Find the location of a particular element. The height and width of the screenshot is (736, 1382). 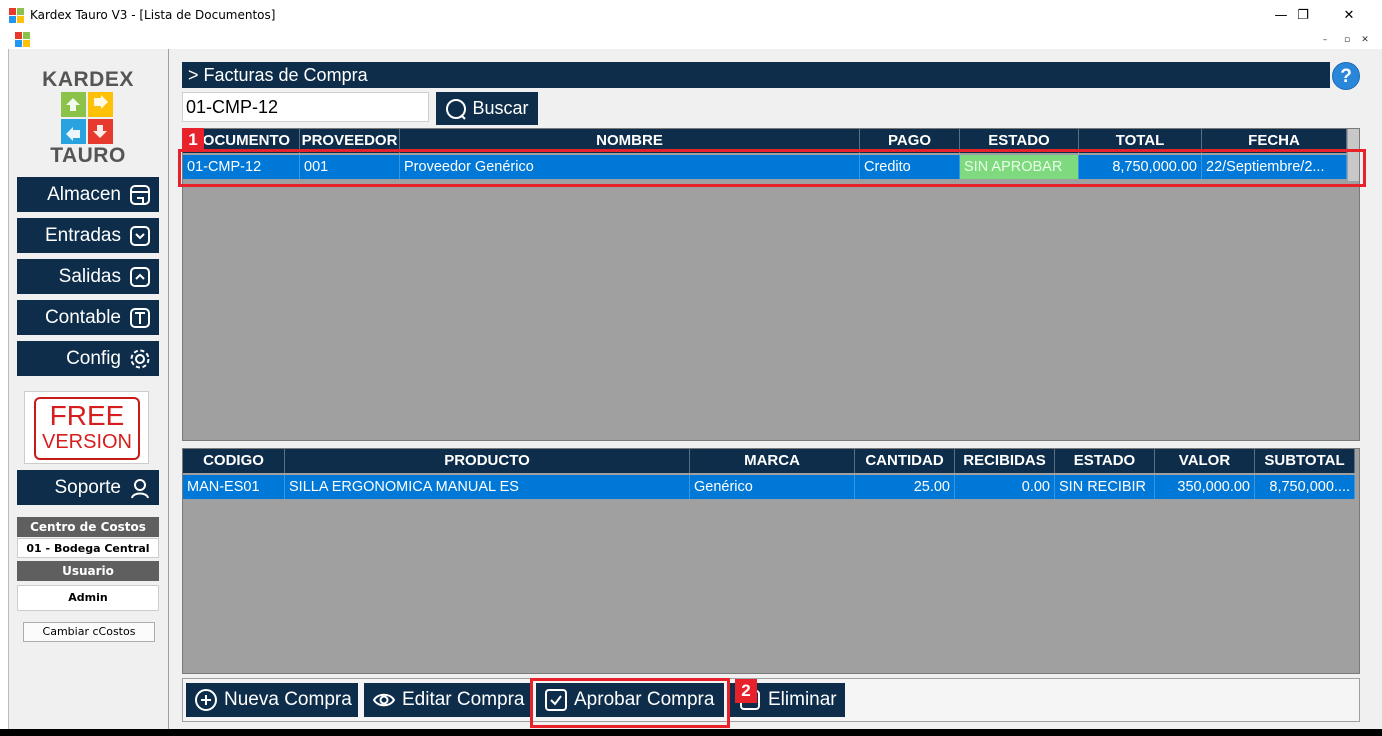

buscar-label: Buscar is located at coordinates (500, 108).